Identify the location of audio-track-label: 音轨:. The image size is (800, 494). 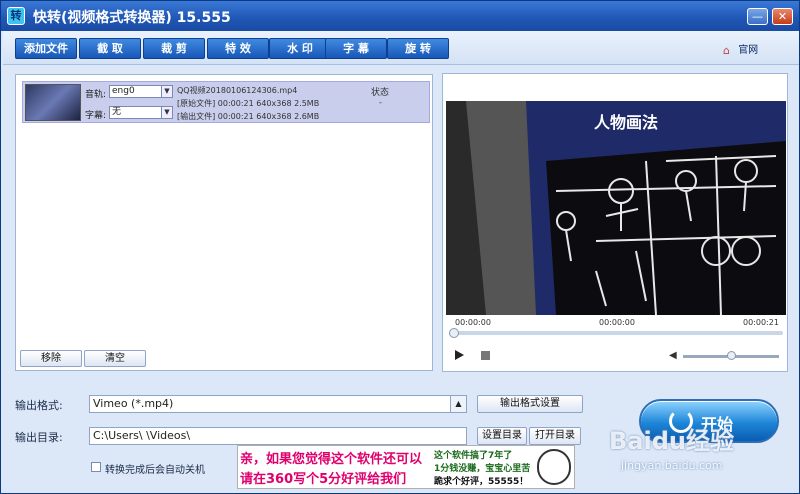
(96, 95).